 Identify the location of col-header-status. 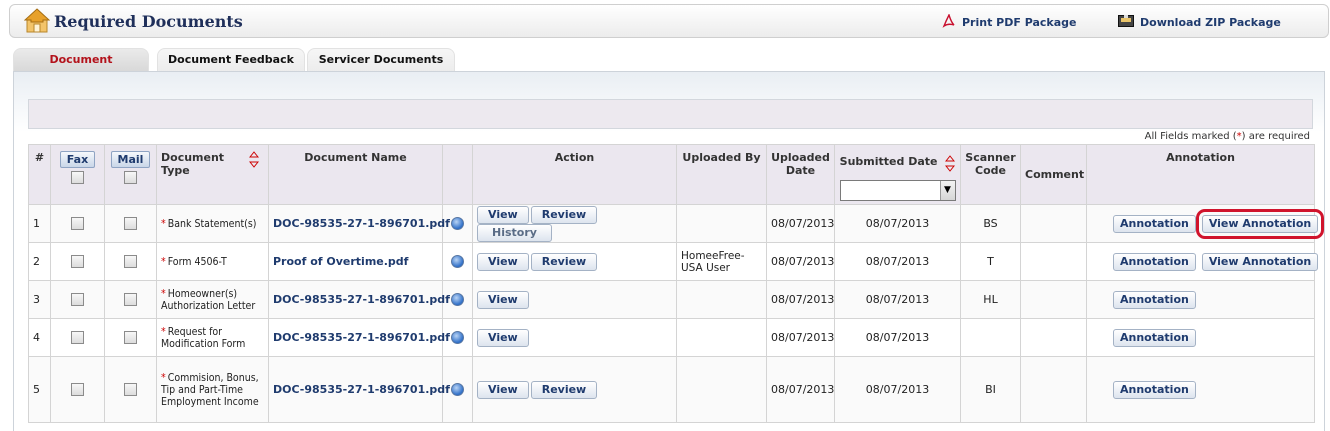
(457, 174).